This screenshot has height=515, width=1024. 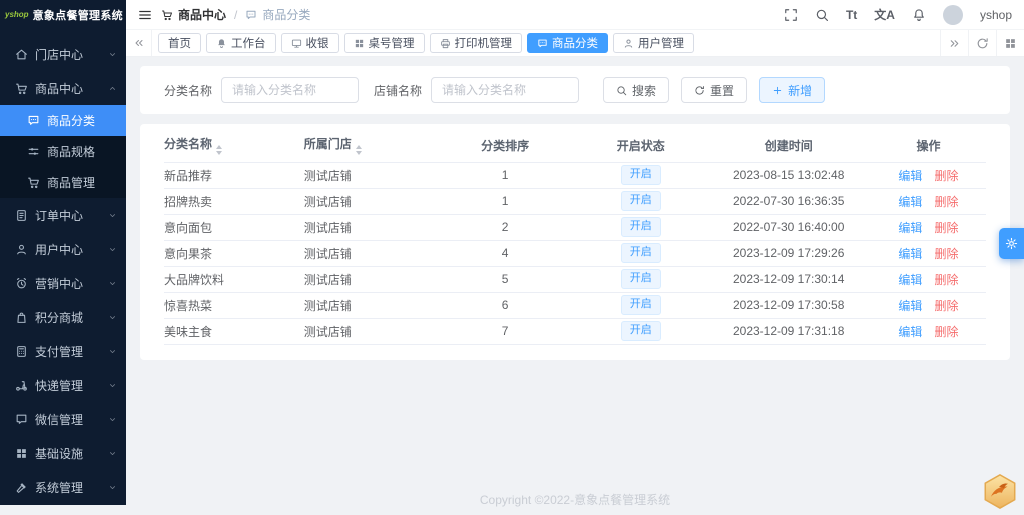 I want to click on tab-cashier: 收银, so click(x=309, y=43).